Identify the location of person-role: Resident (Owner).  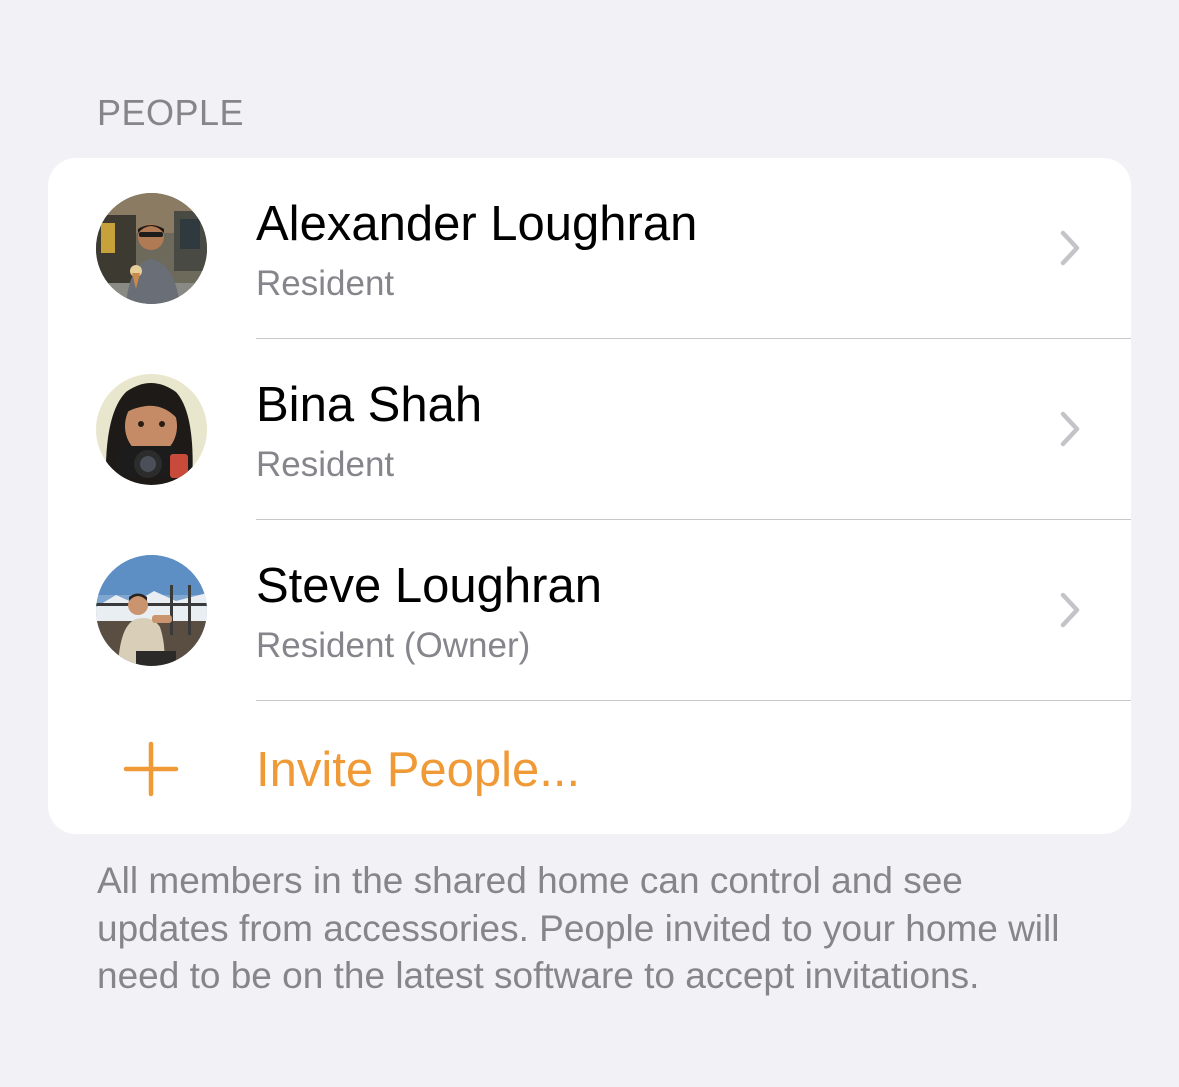
(393, 645).